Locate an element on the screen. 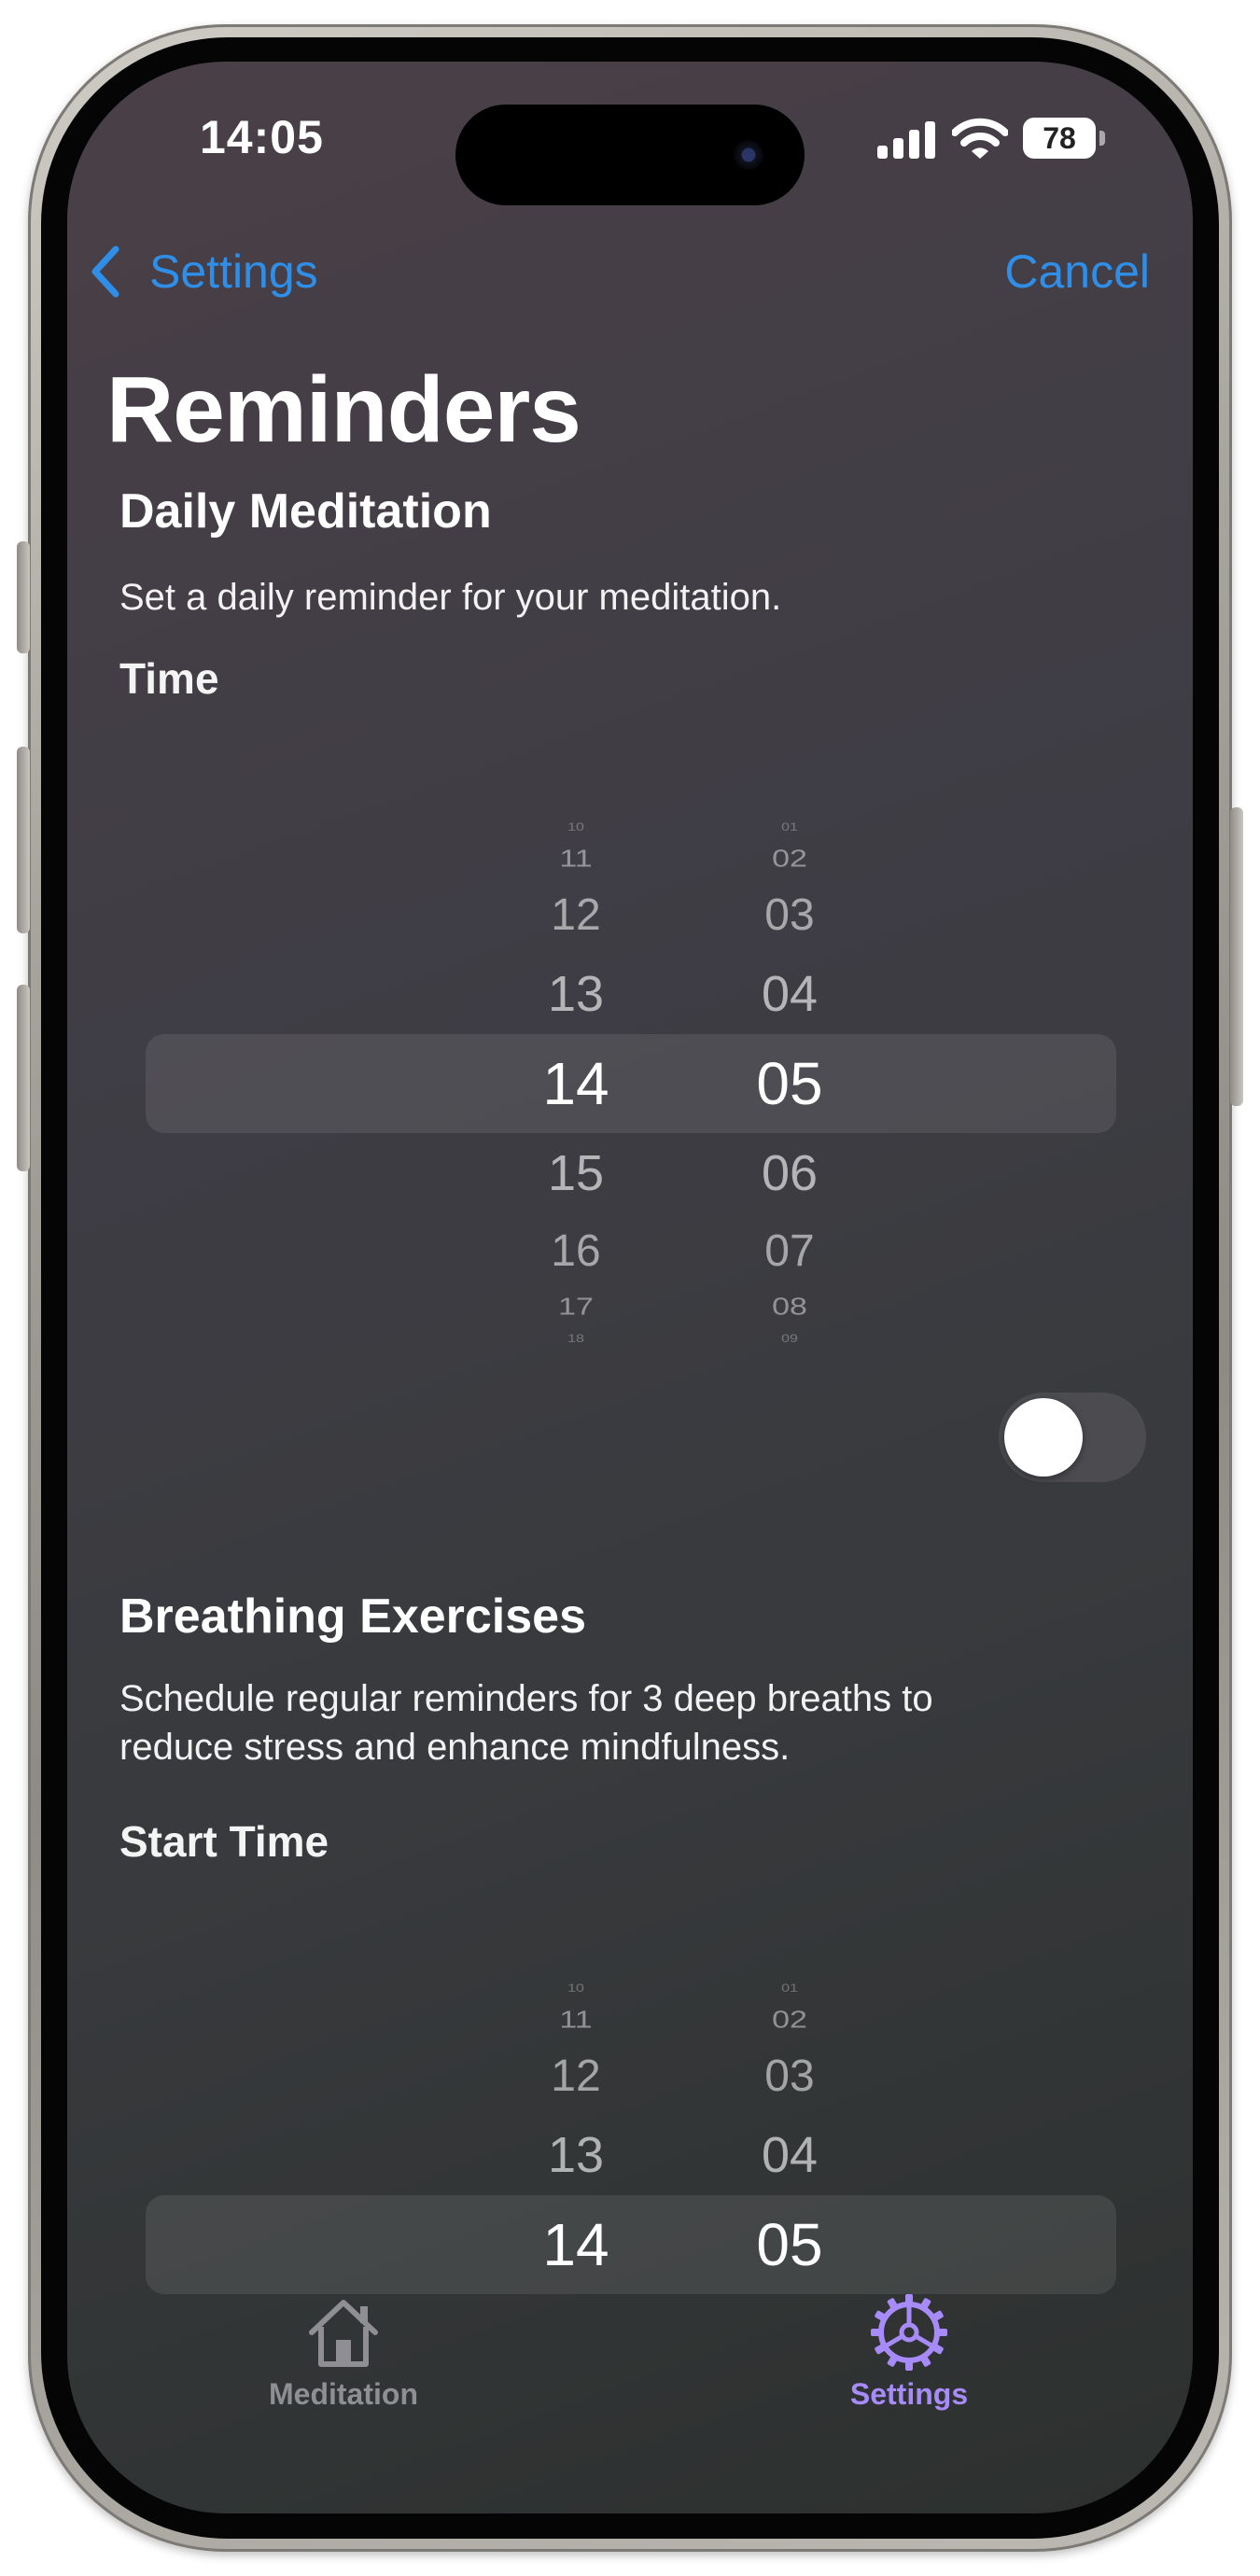 This screenshot has width=1260, height=2576. page-title: Reminders is located at coordinates (343, 409).